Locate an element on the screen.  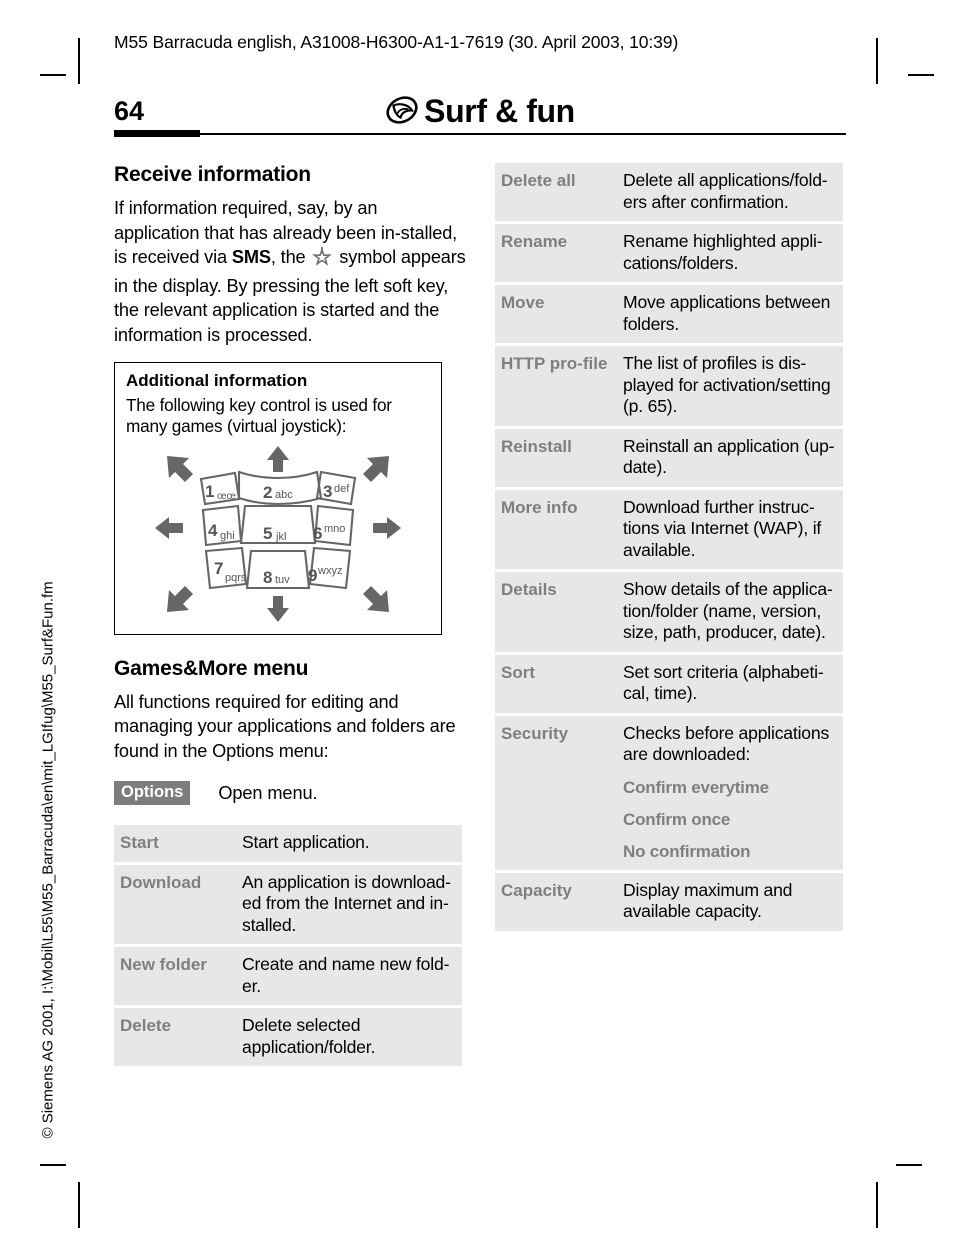
svg-text: jkl is located at coordinates (280, 537).